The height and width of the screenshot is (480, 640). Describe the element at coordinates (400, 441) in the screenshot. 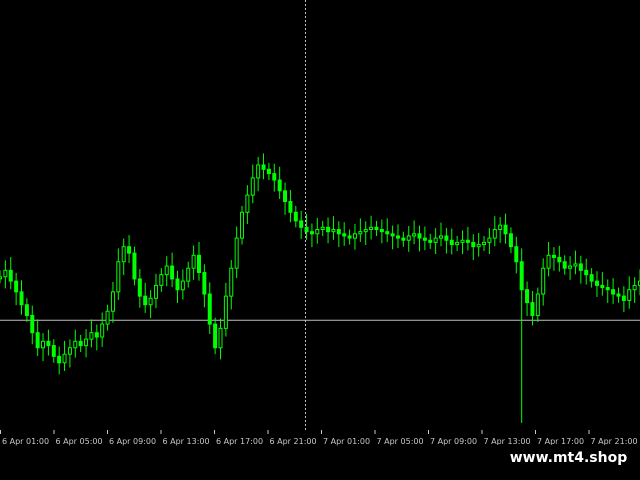

I see `time-tick-label: 7 Apr 05:00` at that location.